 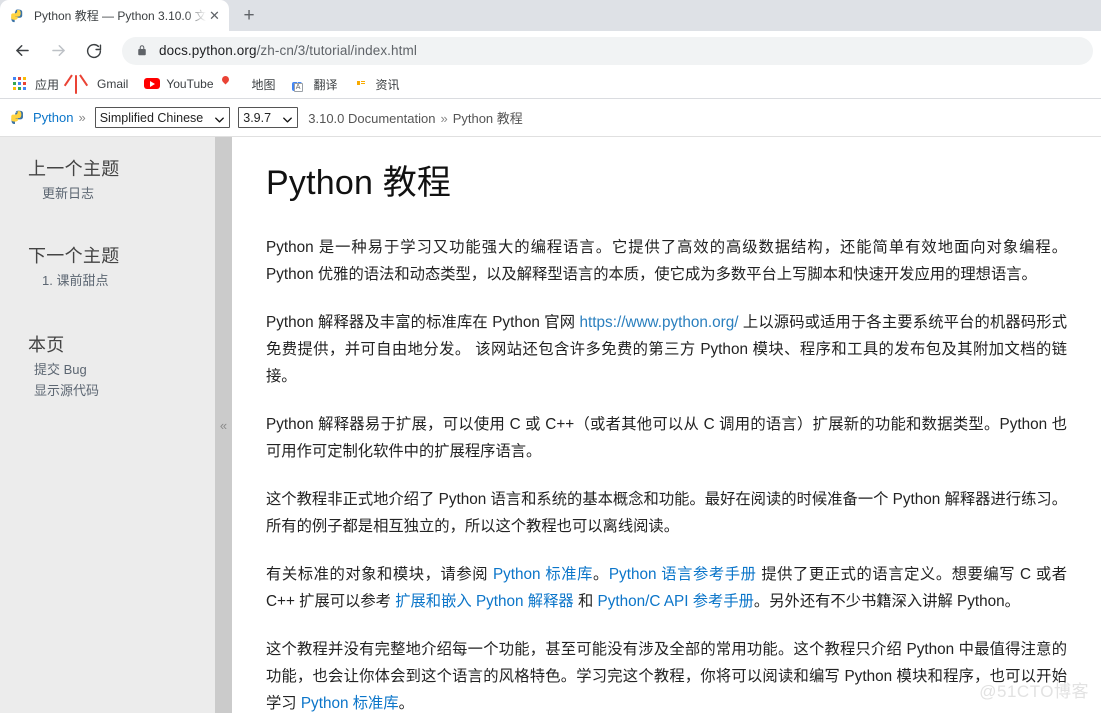 I want to click on bookmark-translate: 文A 翻译, so click(x=315, y=84).